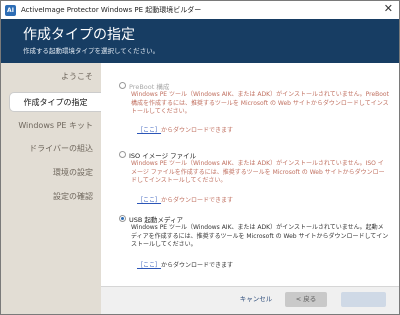 The image size is (400, 315). I want to click on option-usb-download: ［ここ］からダウンロードできます, so click(185, 264).